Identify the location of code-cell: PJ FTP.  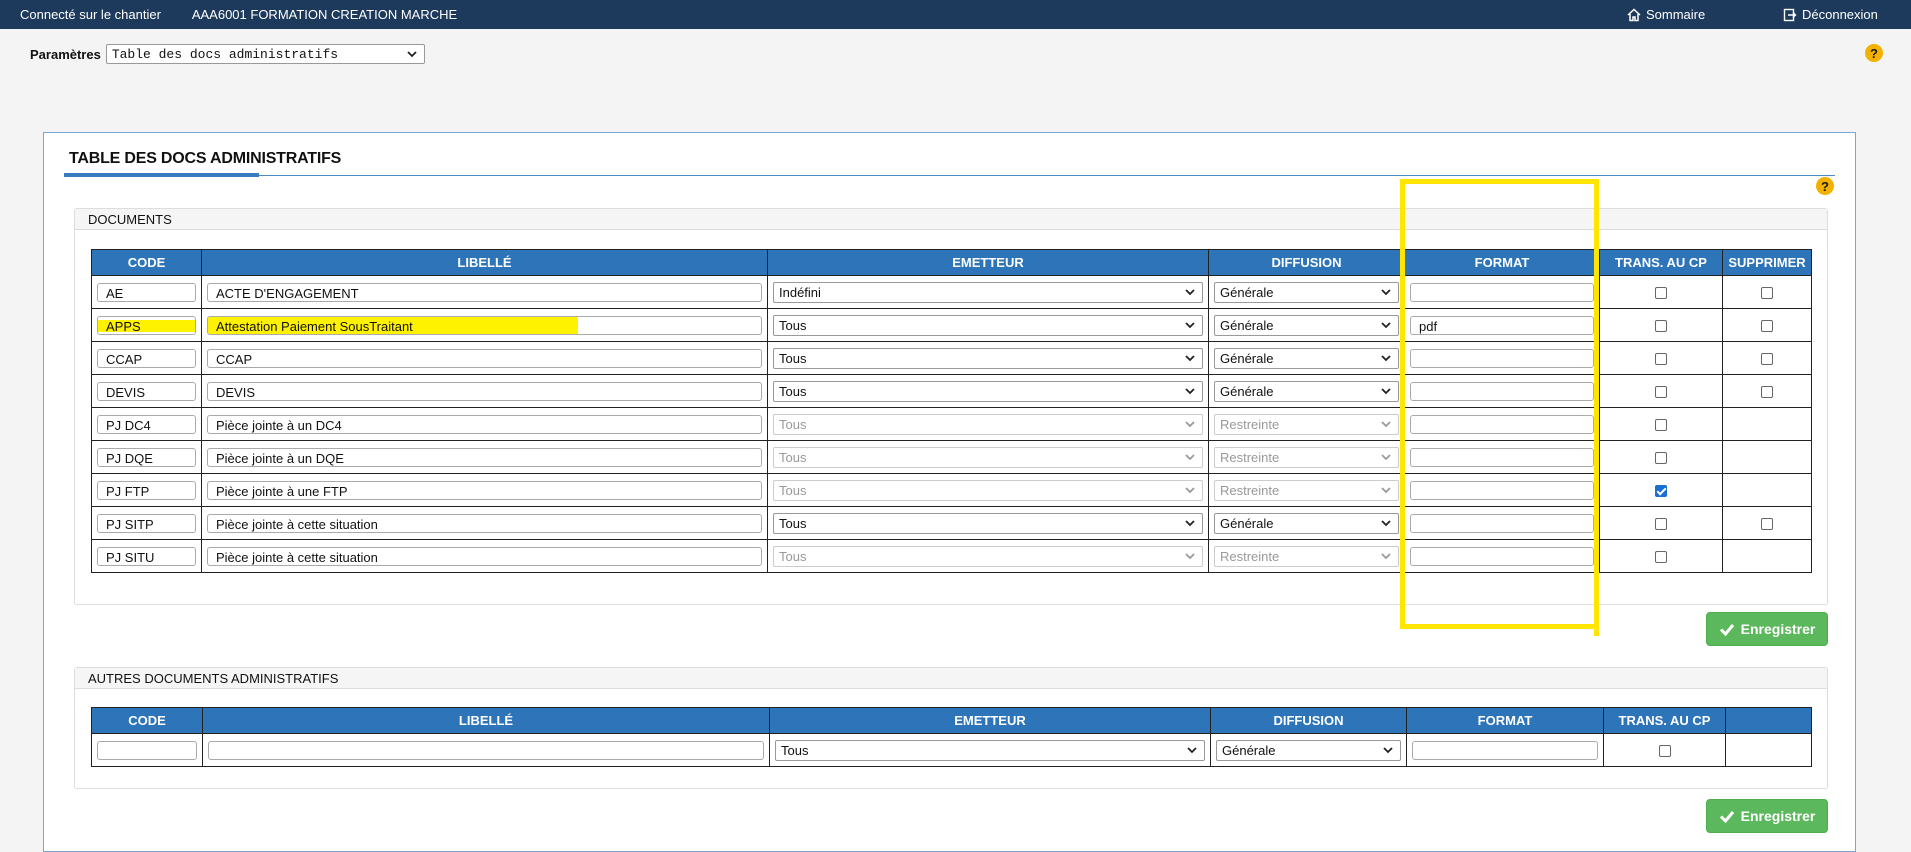
(146, 490).